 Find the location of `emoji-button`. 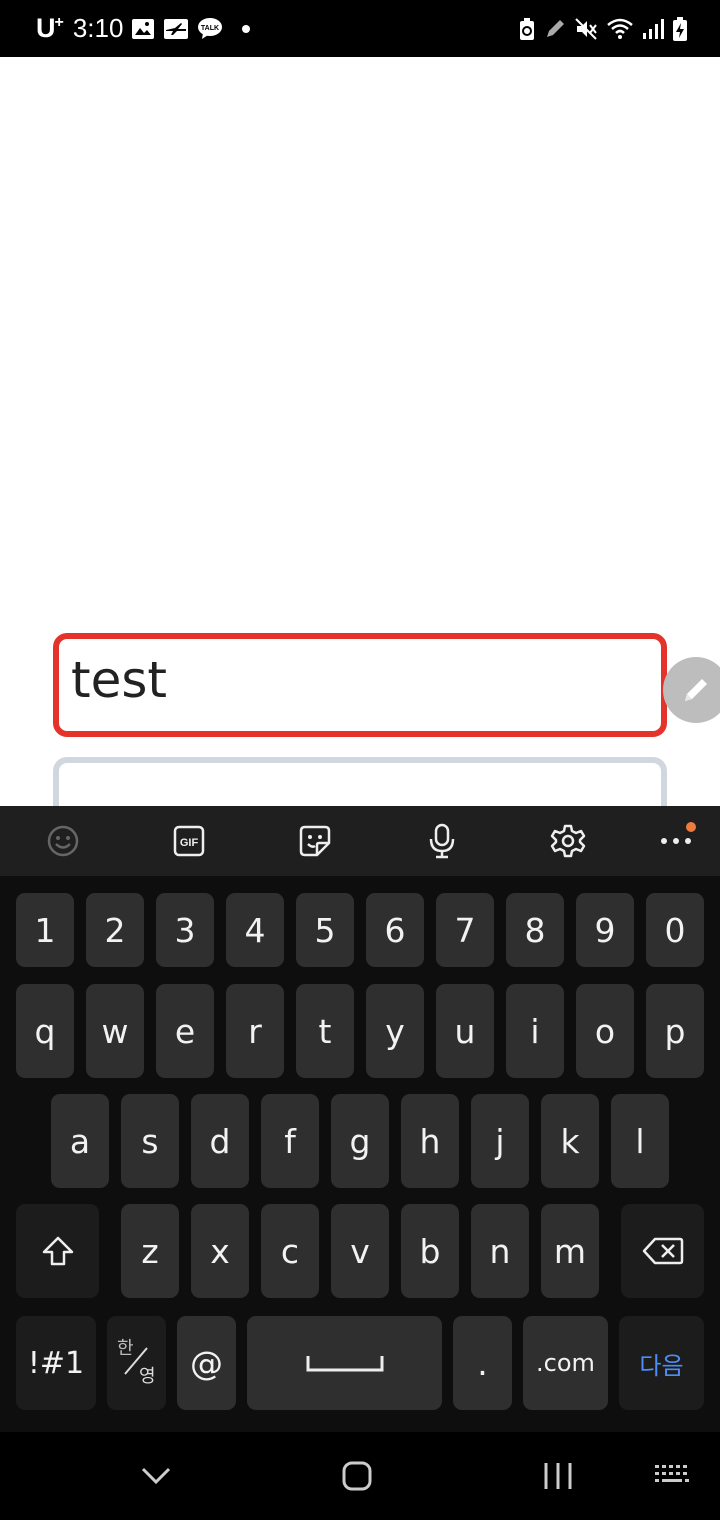

emoji-button is located at coordinates (63, 841).